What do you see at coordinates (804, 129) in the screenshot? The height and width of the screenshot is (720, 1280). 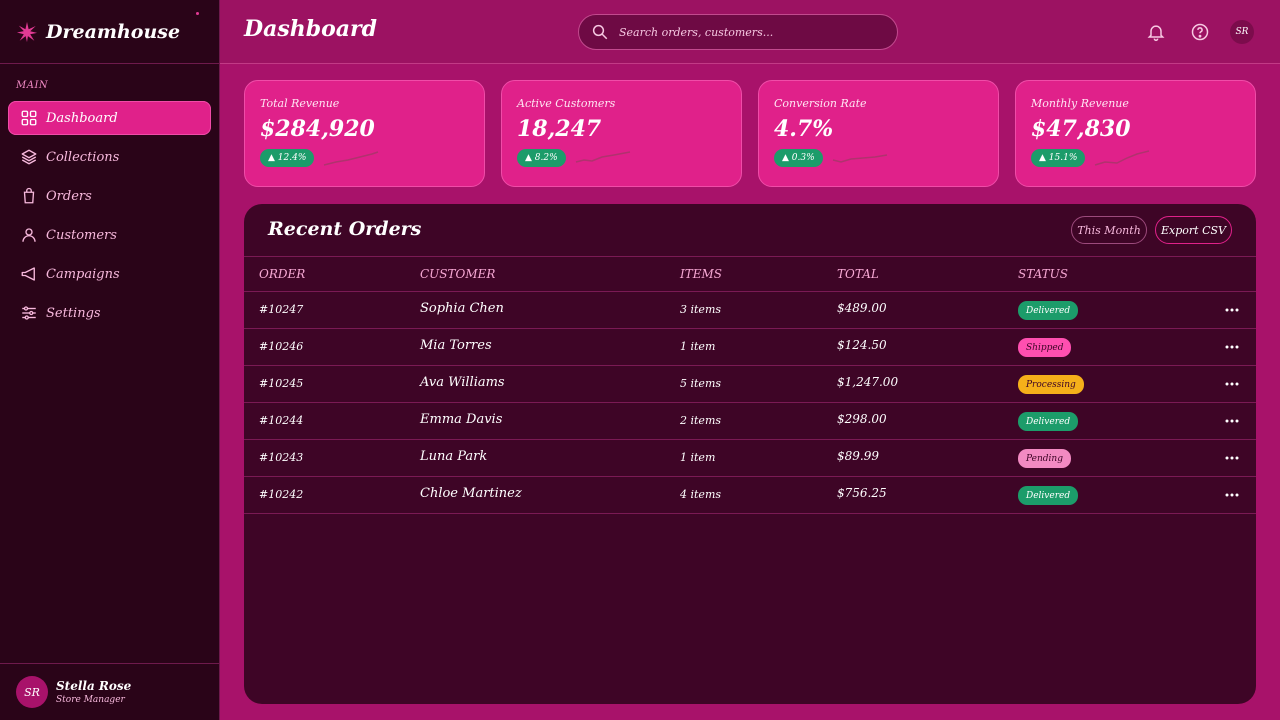 I see `stat-value: 4.7%` at bounding box center [804, 129].